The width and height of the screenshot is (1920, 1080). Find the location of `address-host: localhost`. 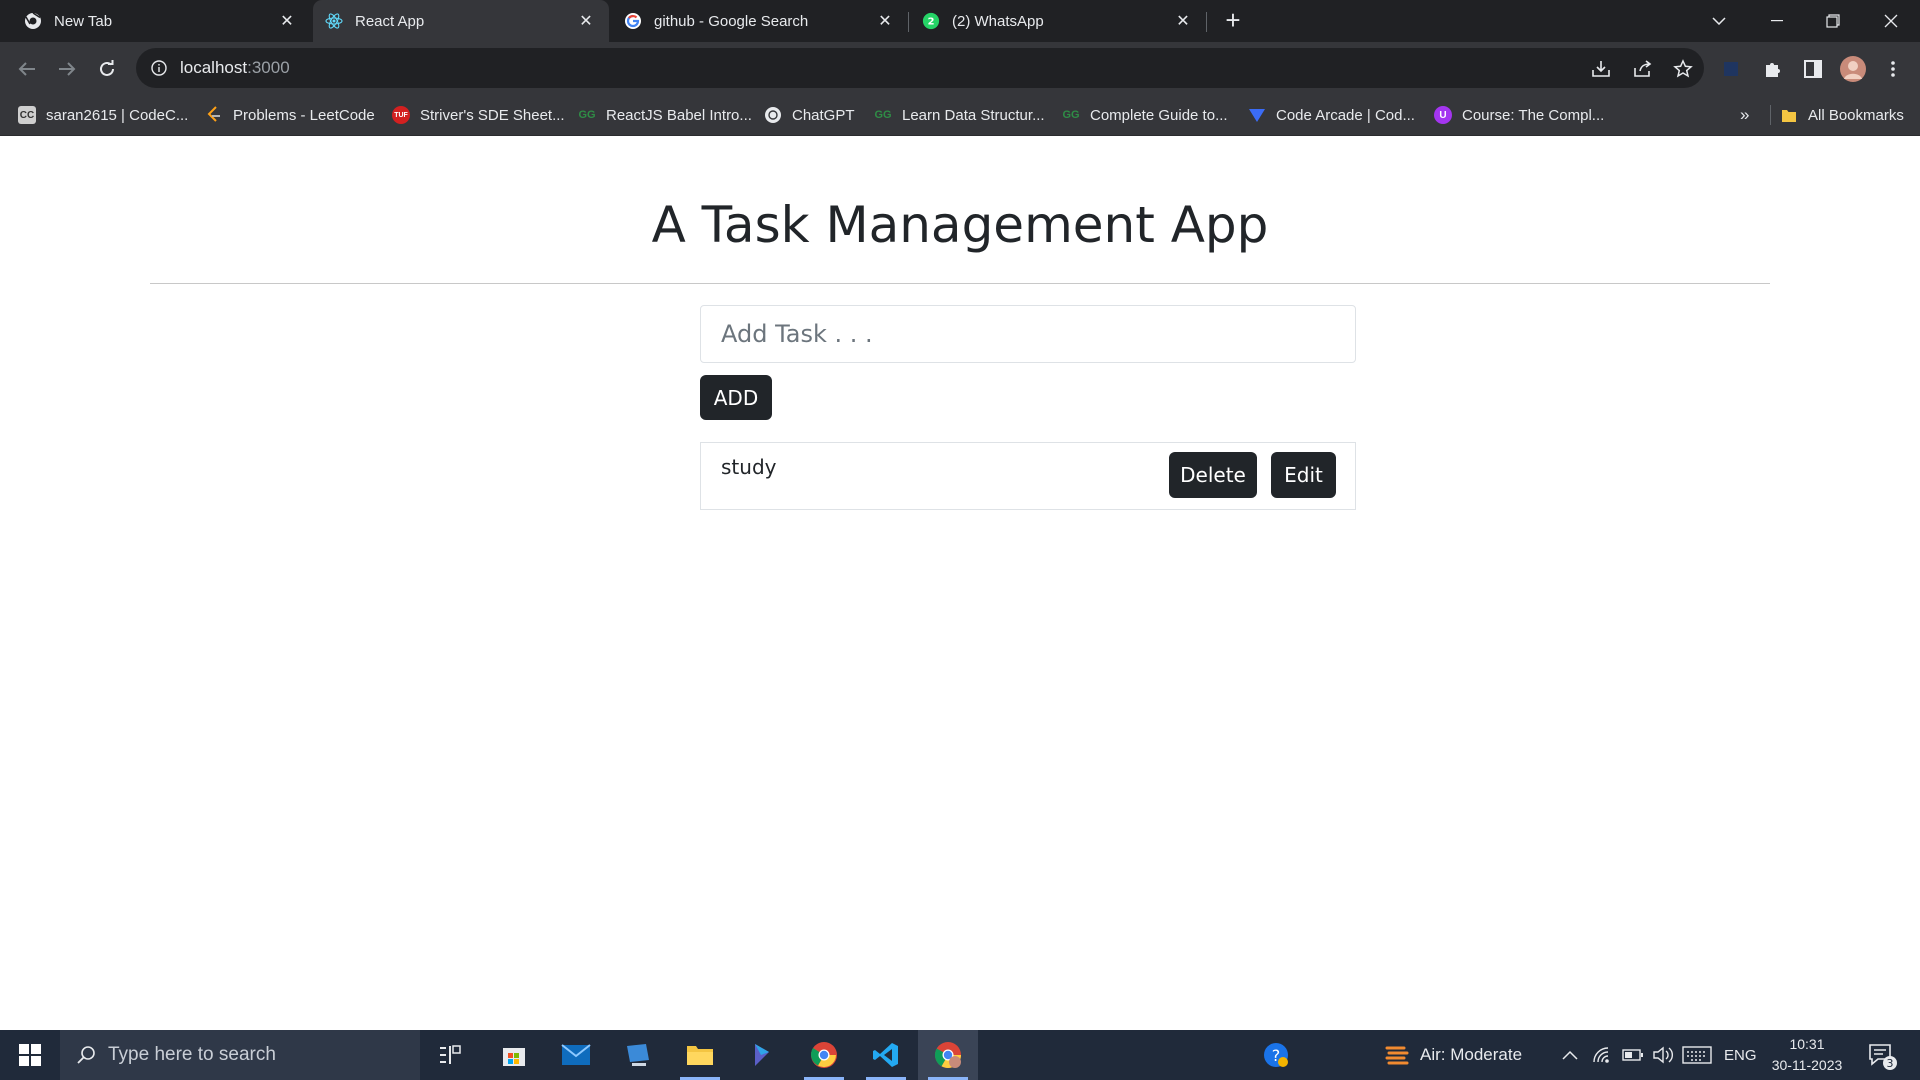

address-host: localhost is located at coordinates (214, 67).